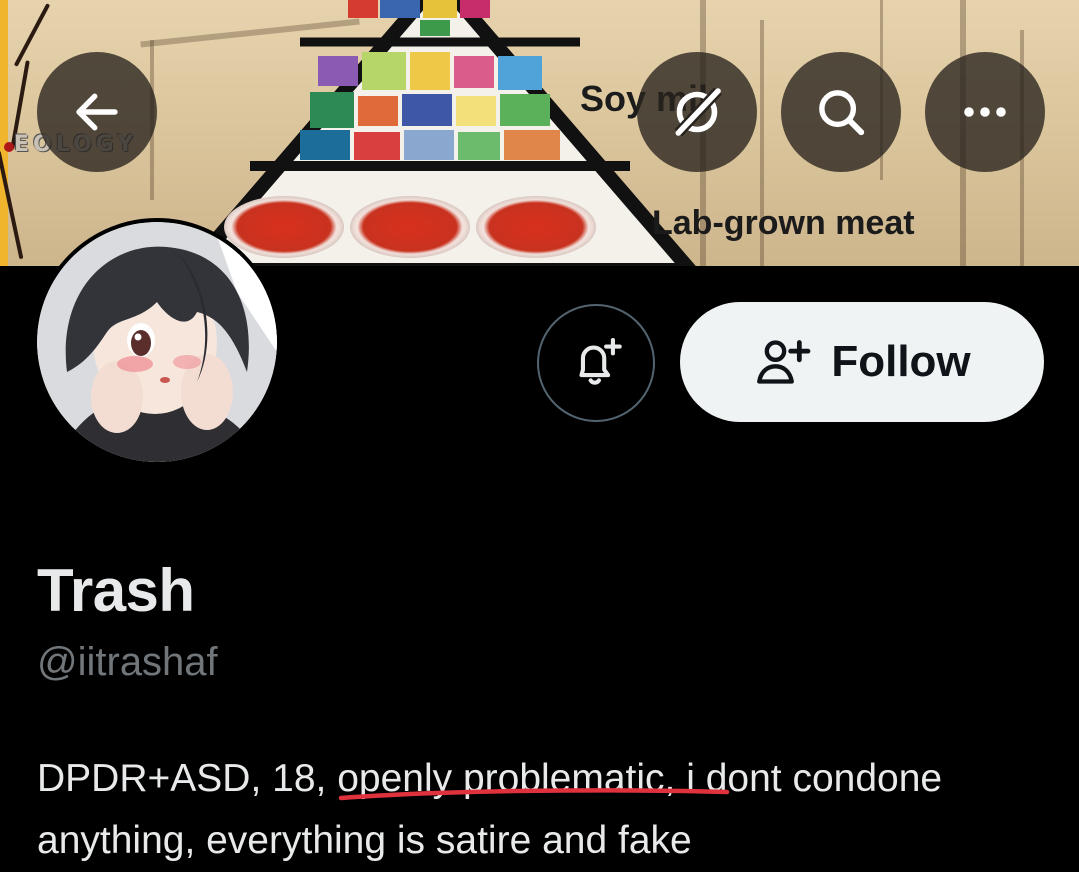 This screenshot has height=872, width=1079. Describe the element at coordinates (600, 361) in the screenshot. I see `bell-plus-icon` at that location.